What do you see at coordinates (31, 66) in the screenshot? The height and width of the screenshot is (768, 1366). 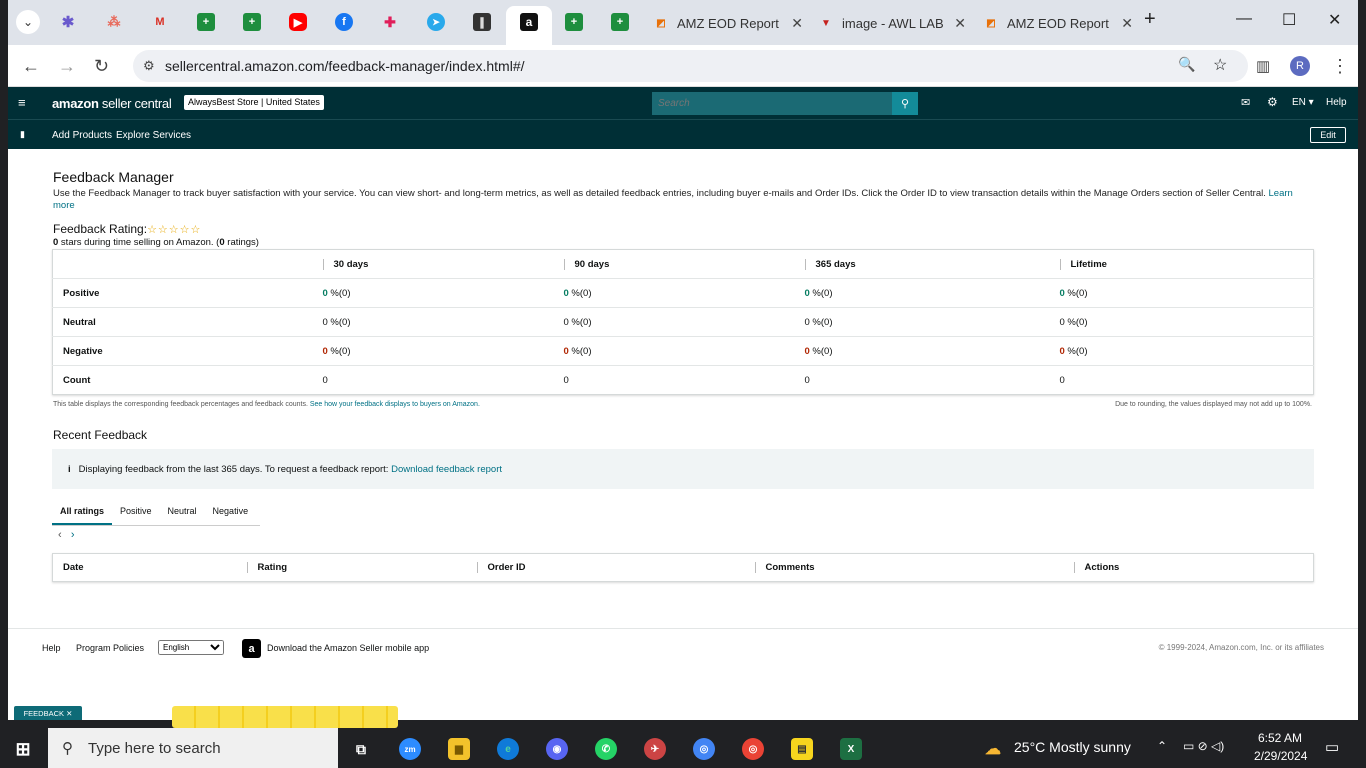 I see `back-icon: ←` at bounding box center [31, 66].